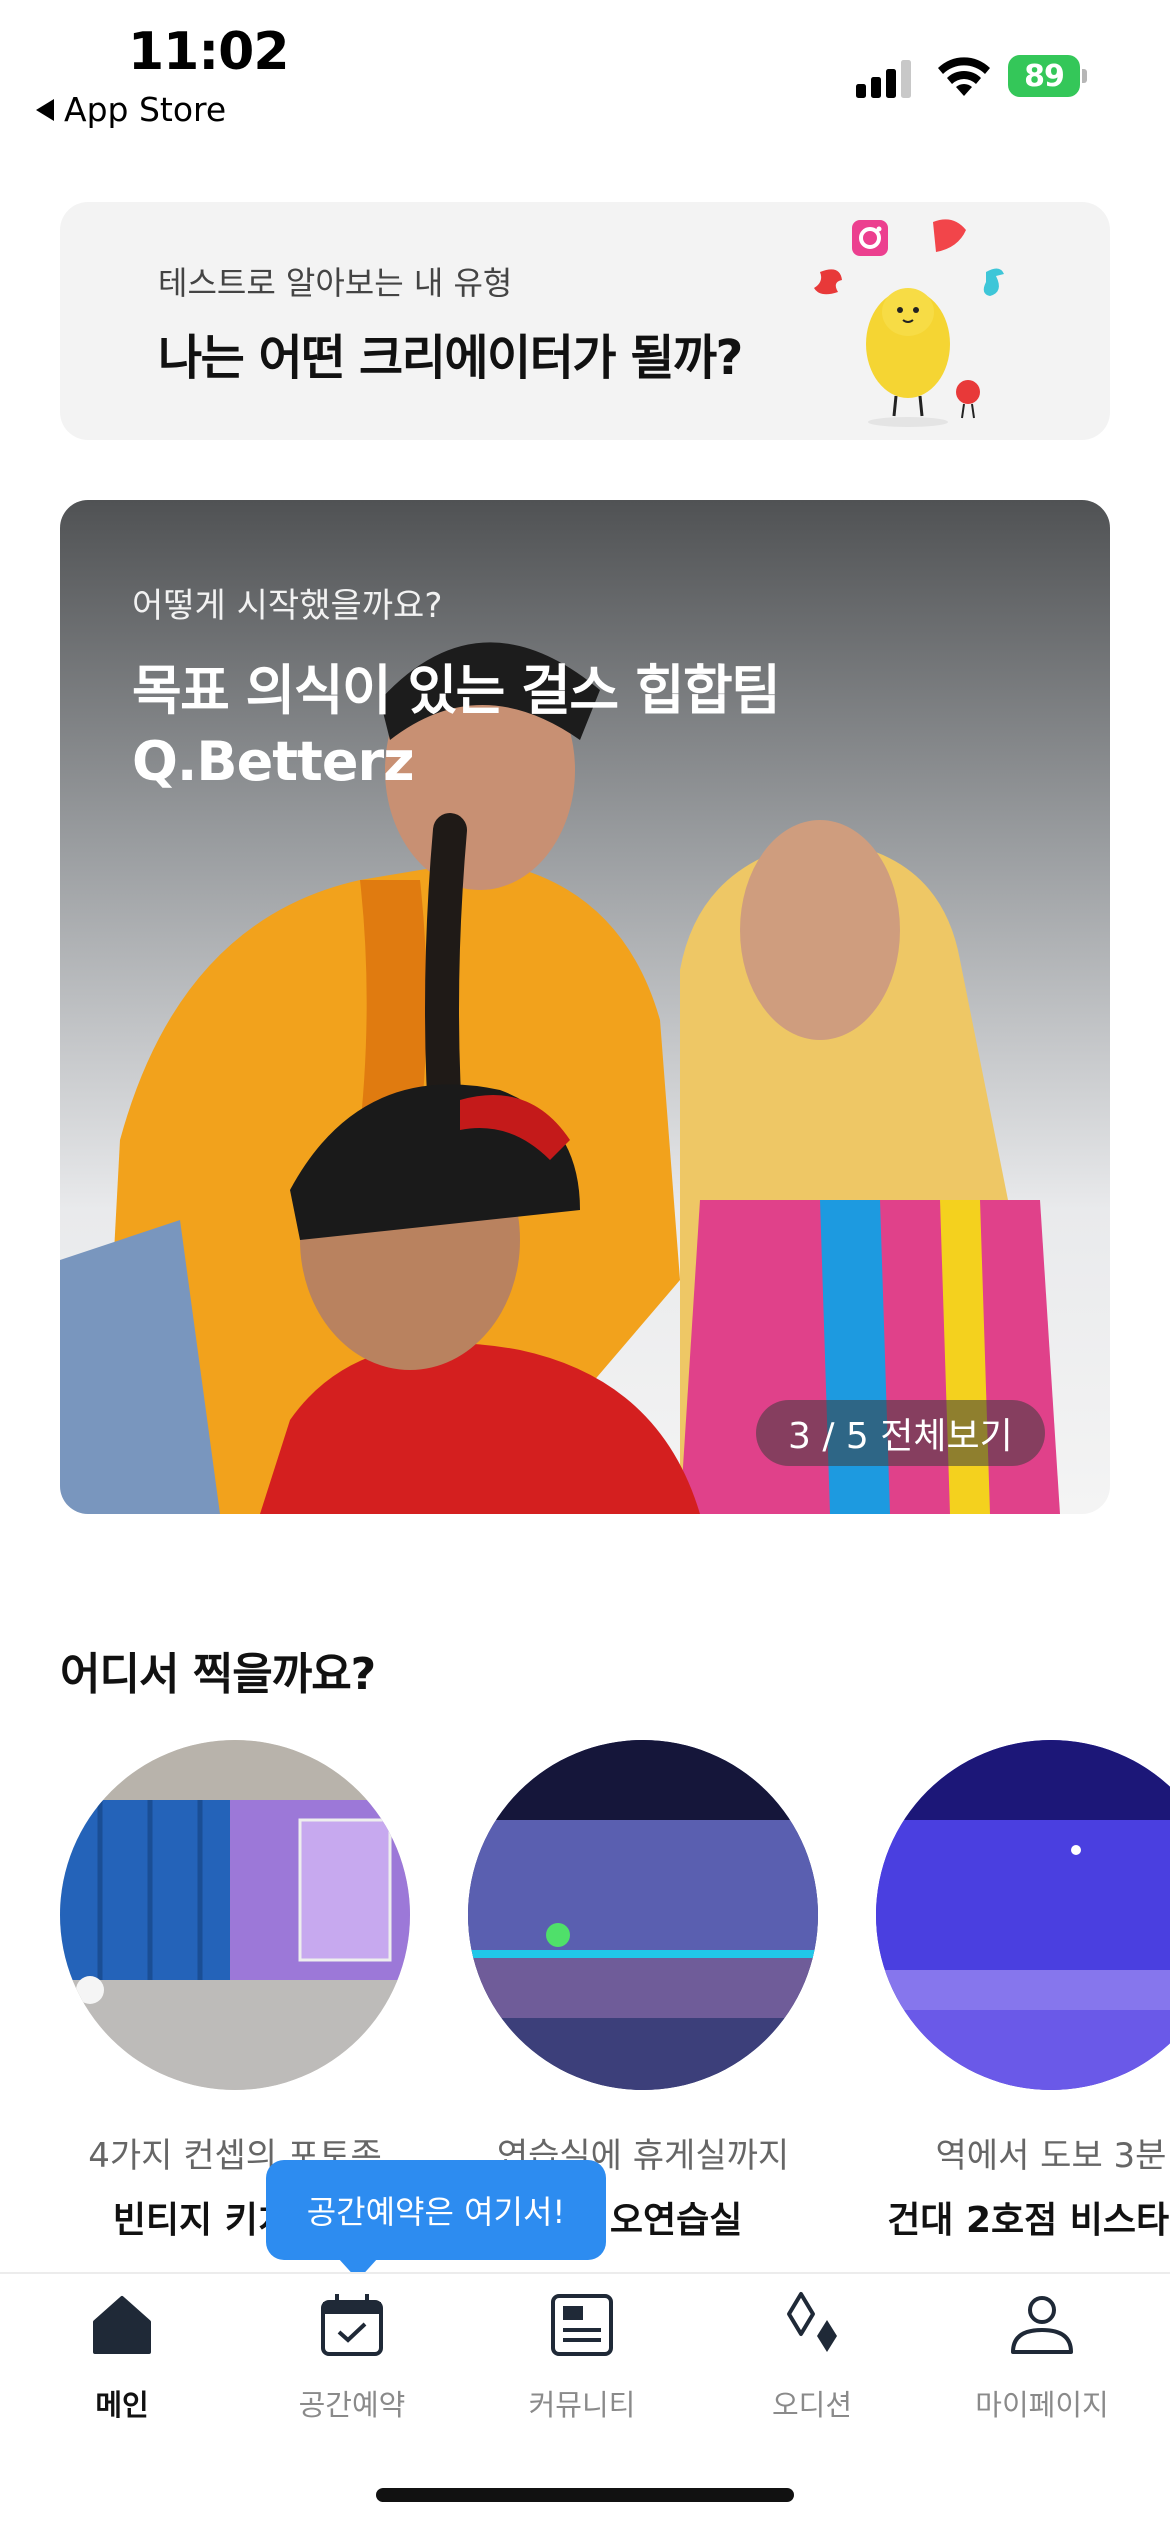  Describe the element at coordinates (209, 52) in the screenshot. I see `status-time: 11:02` at that location.